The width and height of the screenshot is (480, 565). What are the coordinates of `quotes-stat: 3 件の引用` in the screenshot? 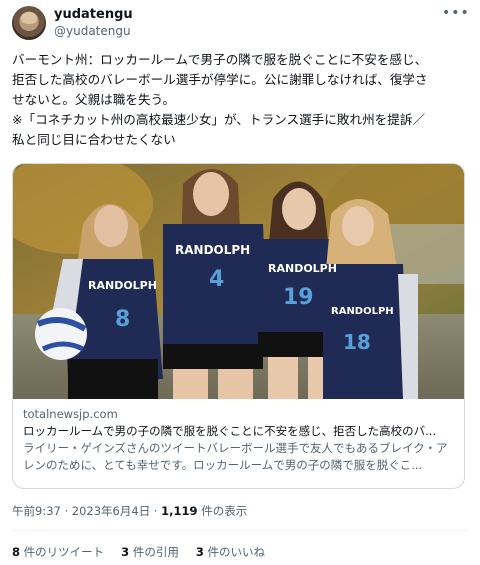 It's located at (150, 552).